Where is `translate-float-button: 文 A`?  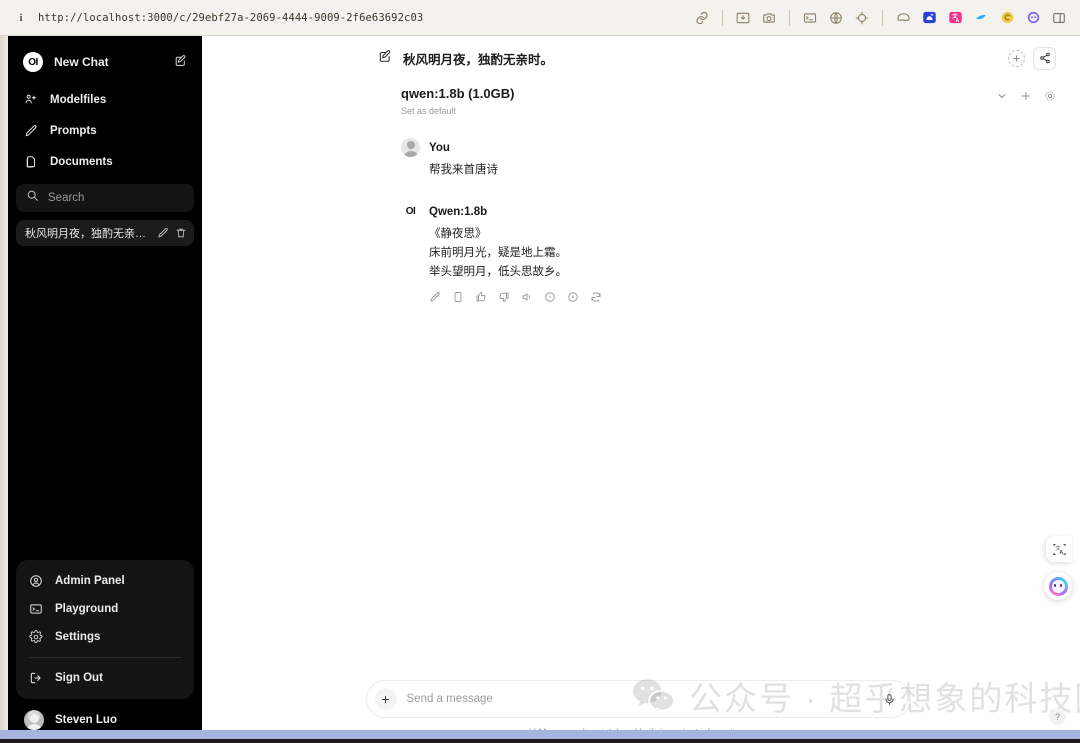 translate-float-button: 文 A is located at coordinates (1059, 549).